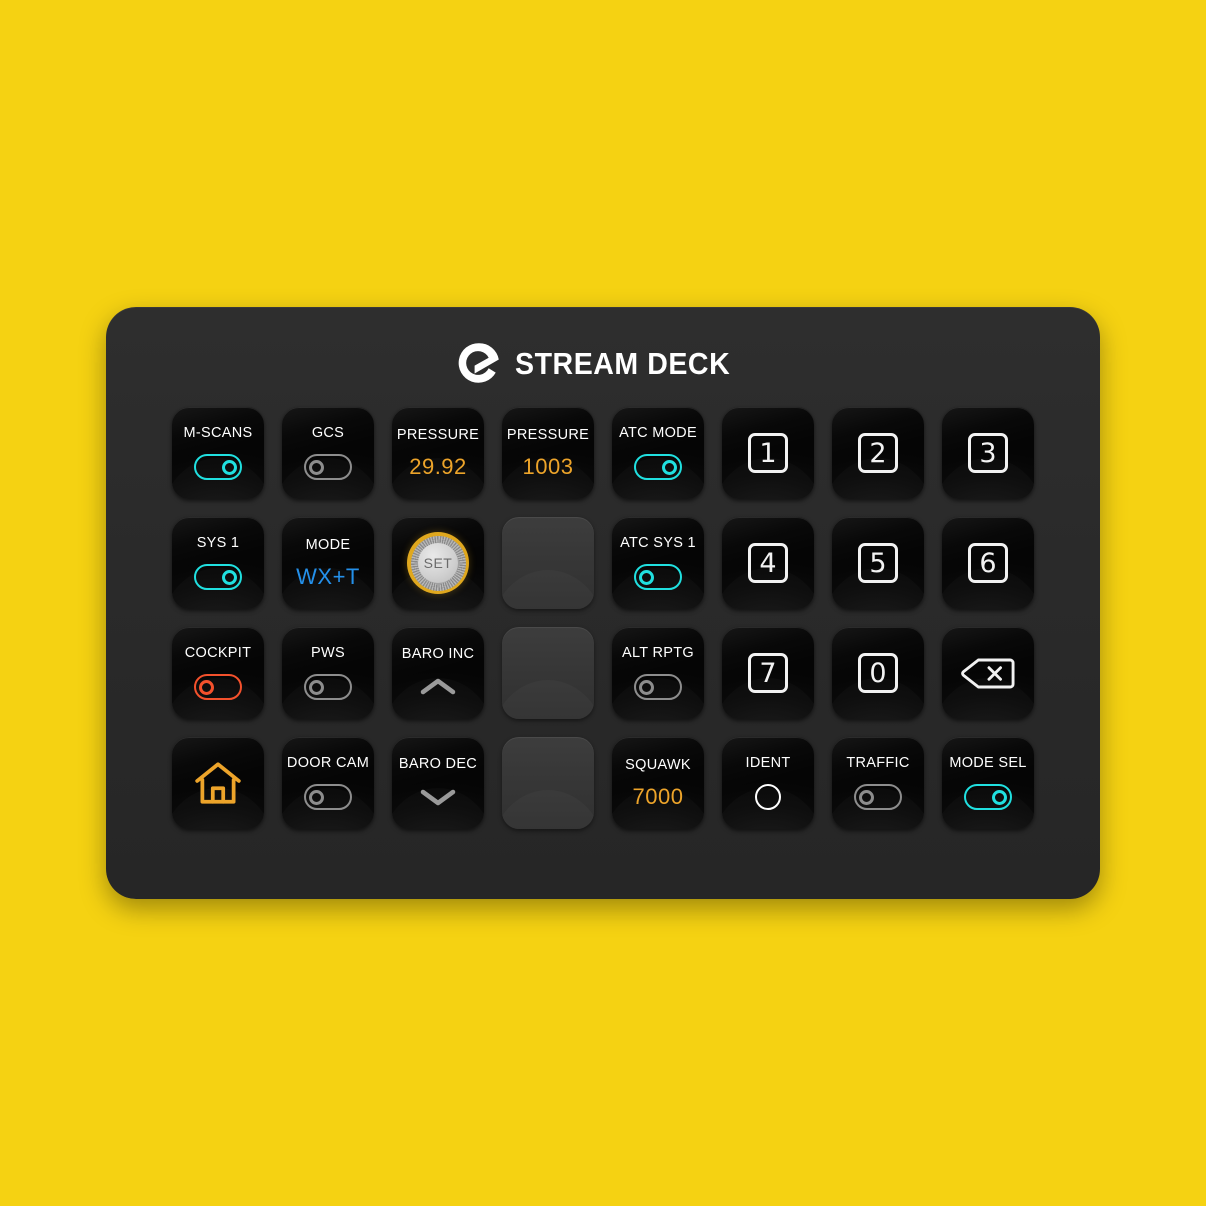 The image size is (1206, 1206). I want to click on numkey-glyph-numpad-1: 1, so click(768, 453).